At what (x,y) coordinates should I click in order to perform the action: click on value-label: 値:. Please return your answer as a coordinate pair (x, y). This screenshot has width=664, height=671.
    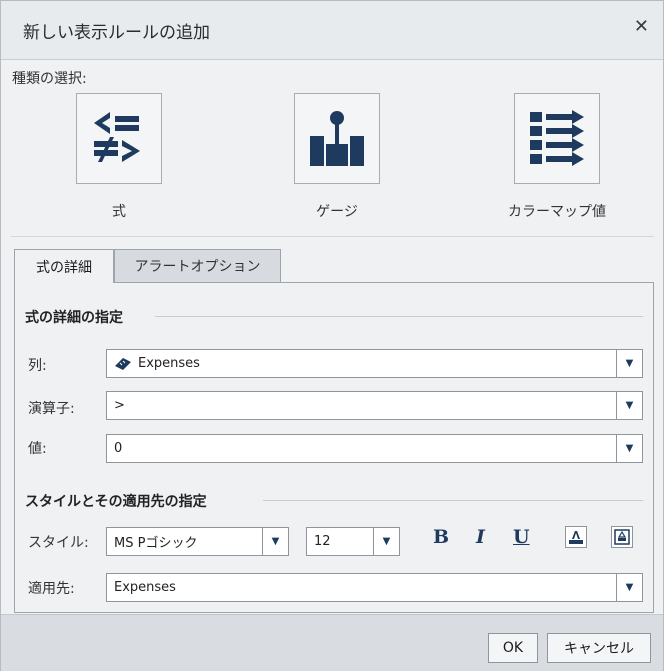
    Looking at the image, I should click on (37, 449).